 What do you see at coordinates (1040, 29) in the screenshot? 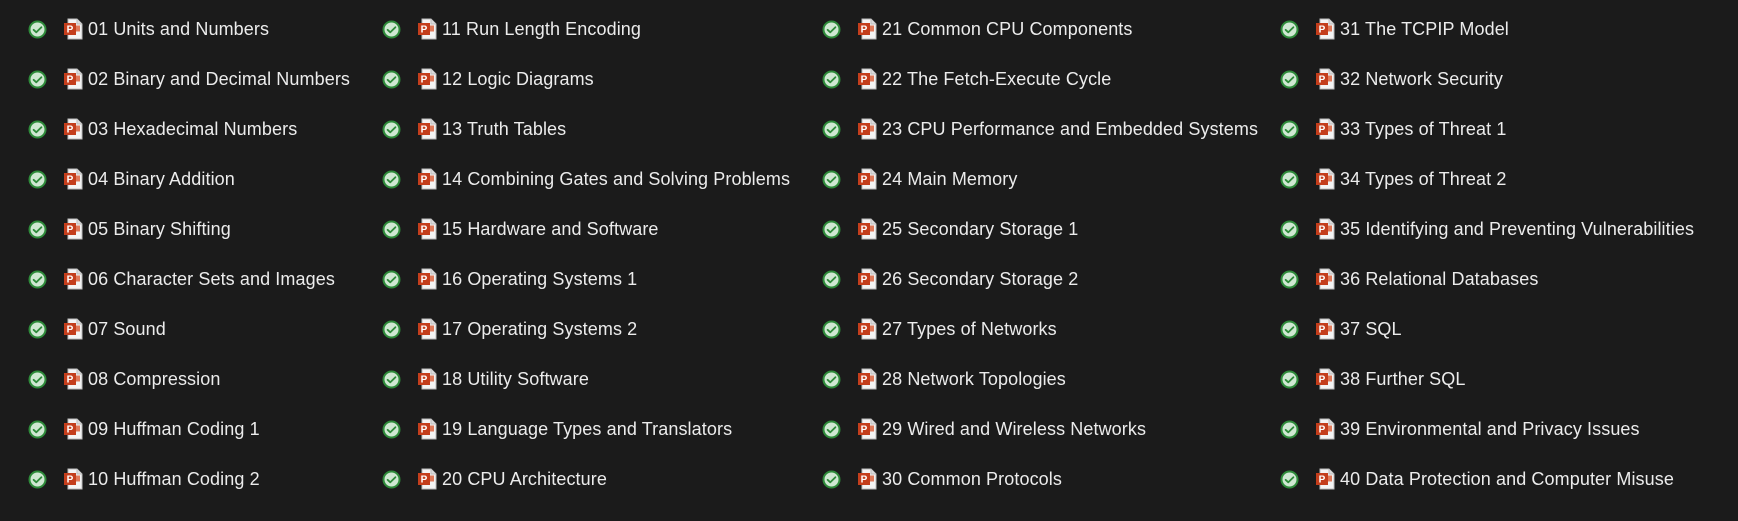
I see `file-item: P 21 Common CPU Components` at bounding box center [1040, 29].